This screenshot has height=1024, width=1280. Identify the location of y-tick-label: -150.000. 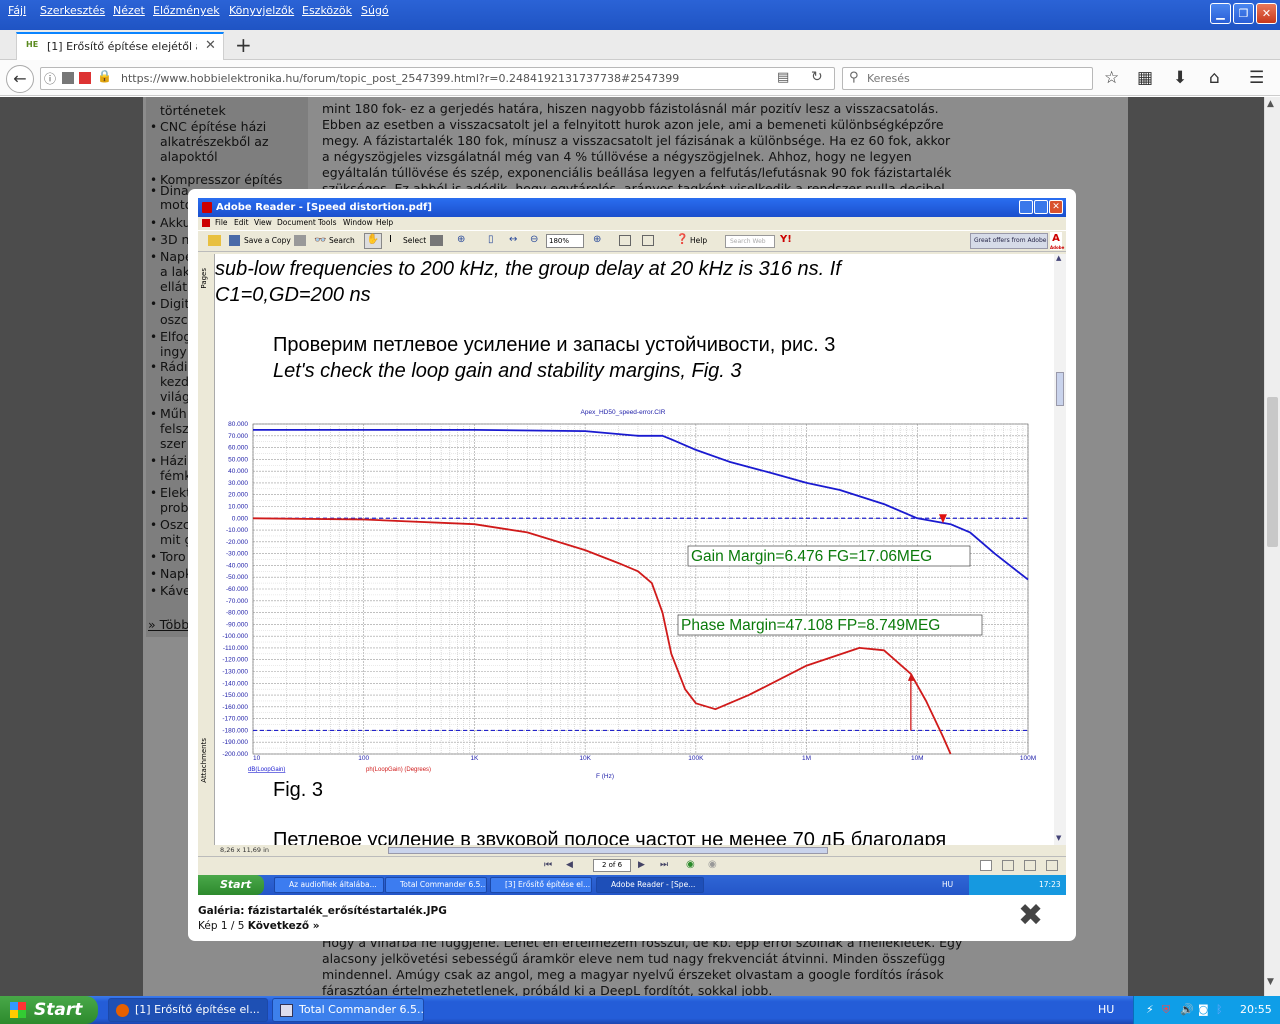
(235, 695).